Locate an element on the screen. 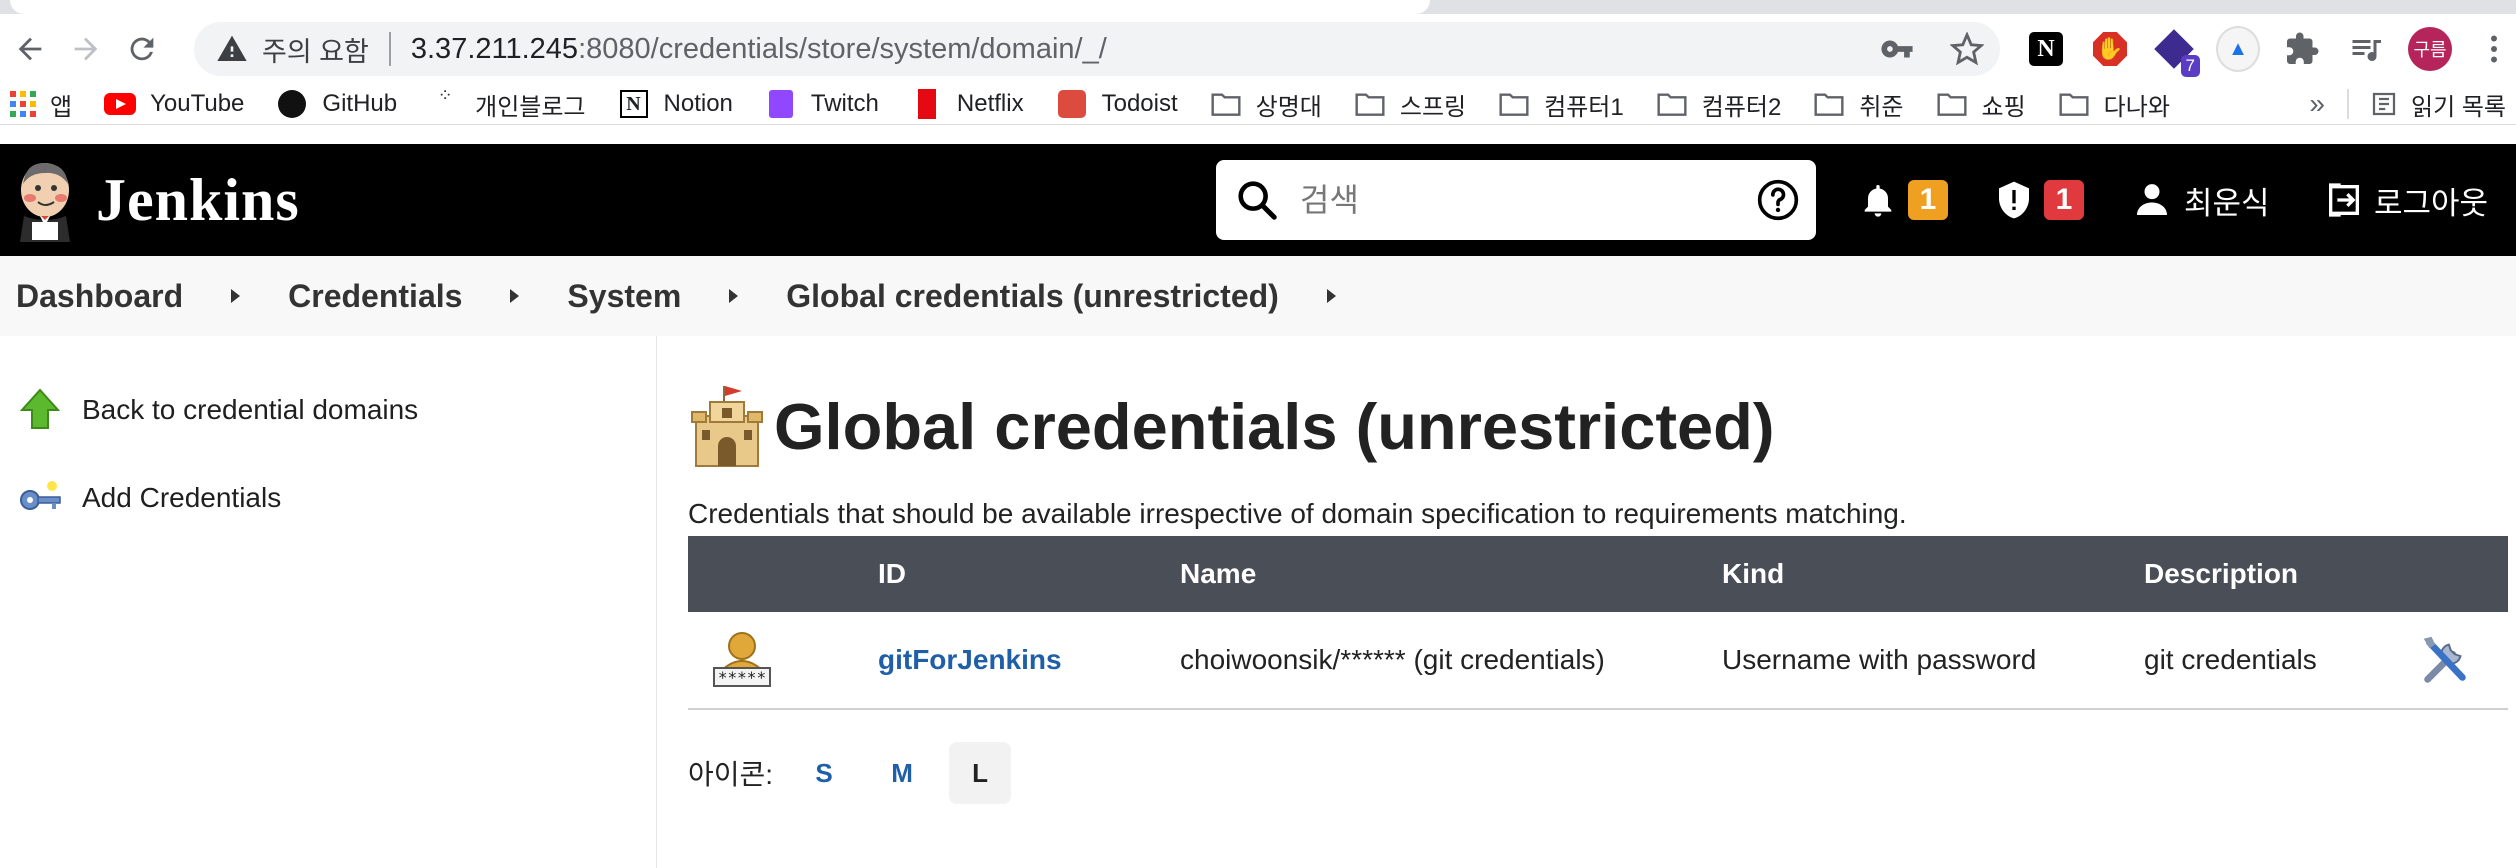 This screenshot has height=868, width=2516. column-header-name: Name is located at coordinates (1451, 574).